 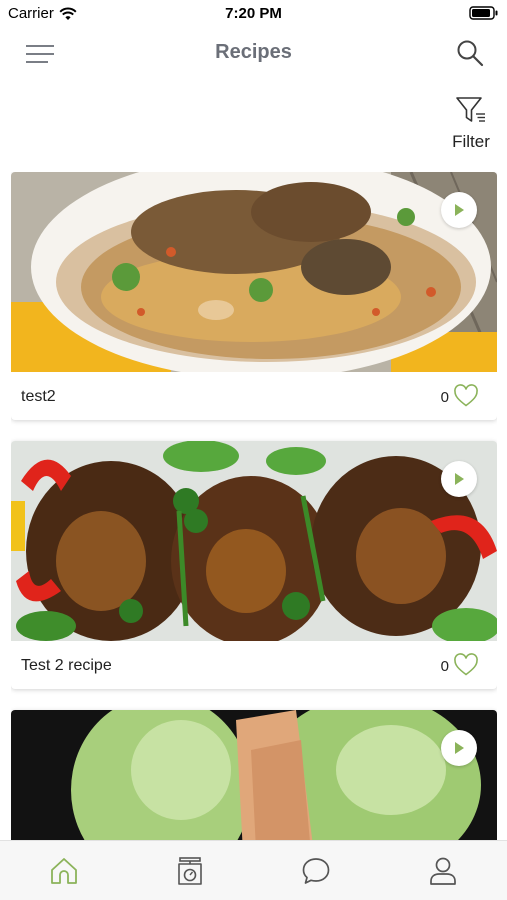 What do you see at coordinates (470, 109) in the screenshot?
I see `filter-icon` at bounding box center [470, 109].